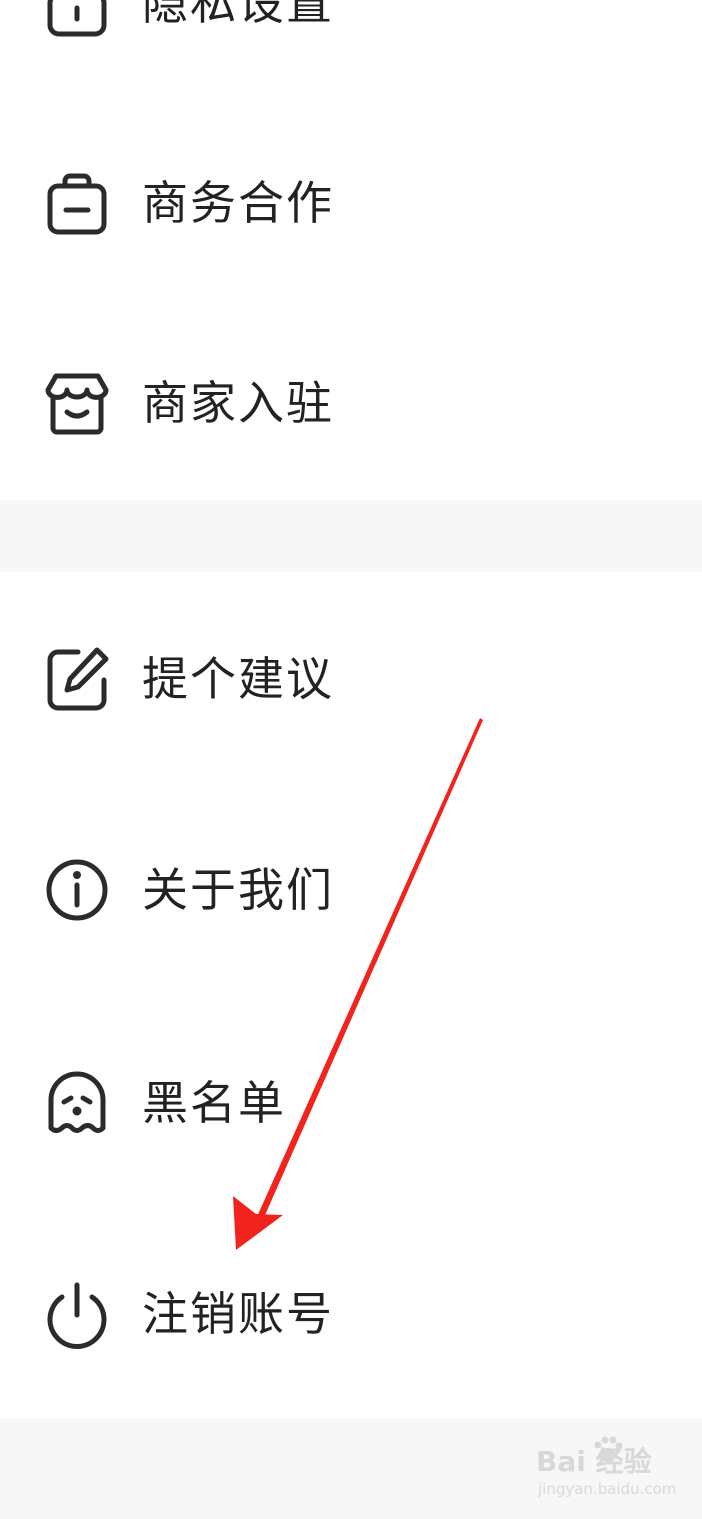  Describe the element at coordinates (351, 1103) in the screenshot. I see `menu-item-blacklist: 黑名单` at that location.